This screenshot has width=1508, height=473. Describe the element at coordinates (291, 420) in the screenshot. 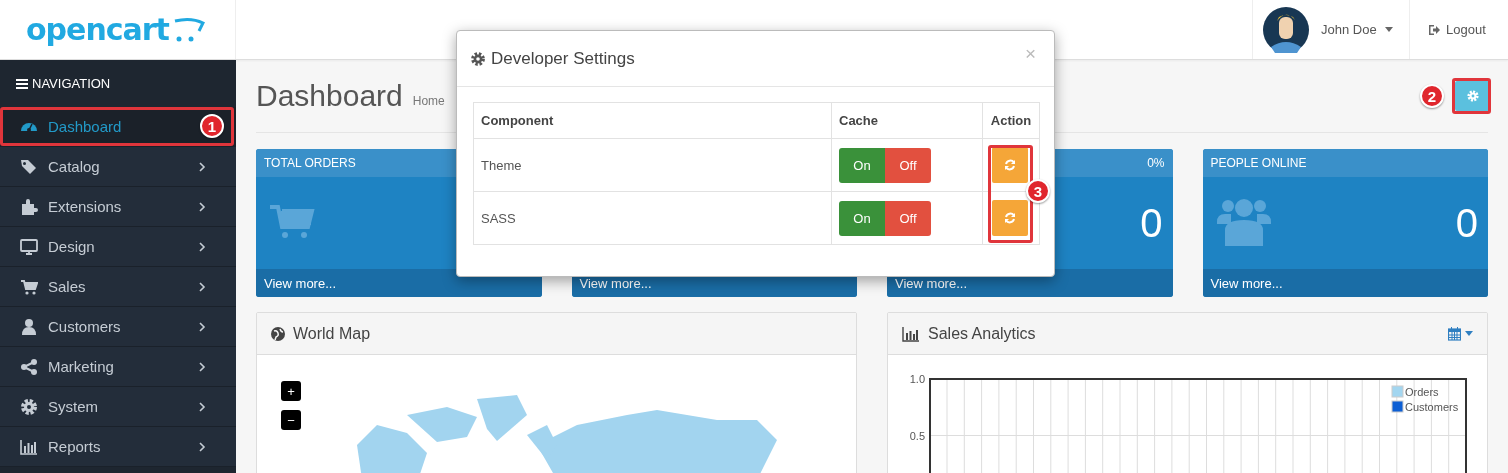

I see `zoom-out-button: −` at that location.